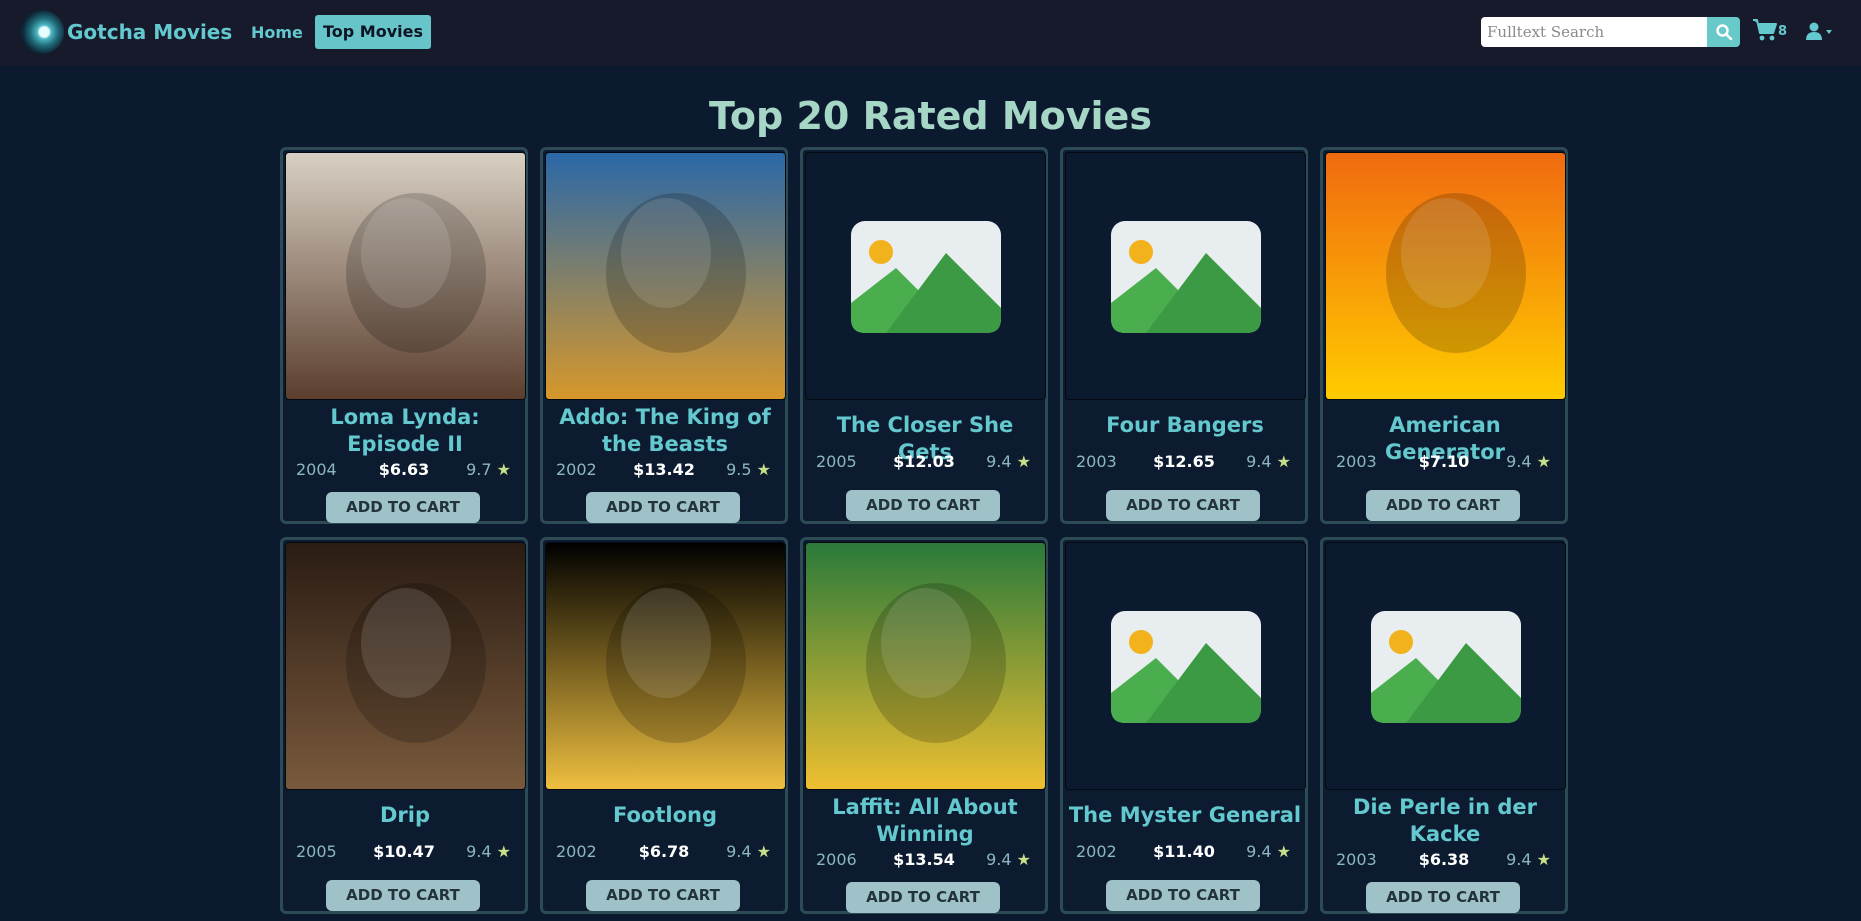 The height and width of the screenshot is (921, 1861). Describe the element at coordinates (405, 431) in the screenshot. I see `movie-title: Loma Lynda: Episode II` at that location.